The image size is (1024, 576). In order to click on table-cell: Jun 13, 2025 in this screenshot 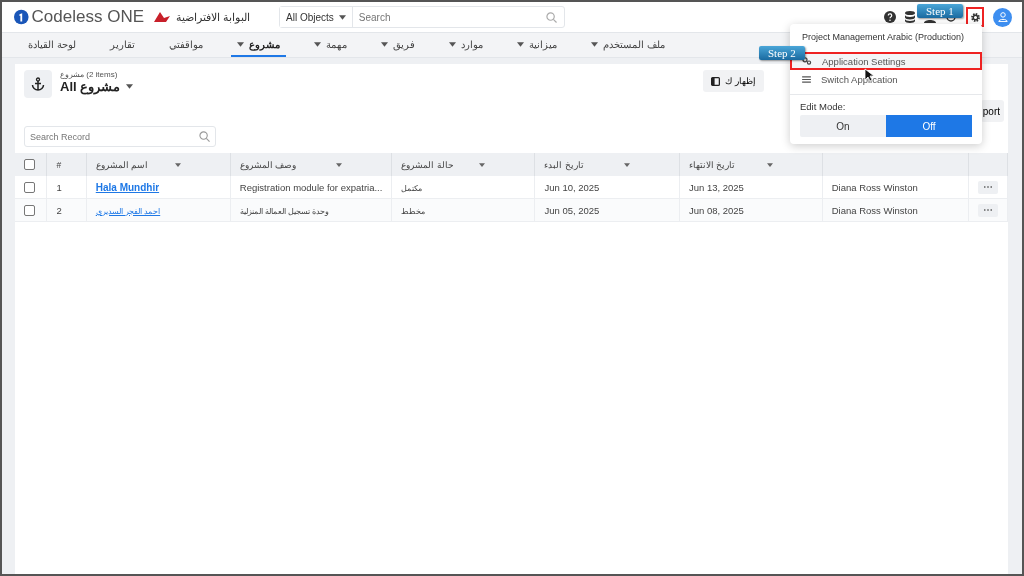, I will do `click(716, 187)`.